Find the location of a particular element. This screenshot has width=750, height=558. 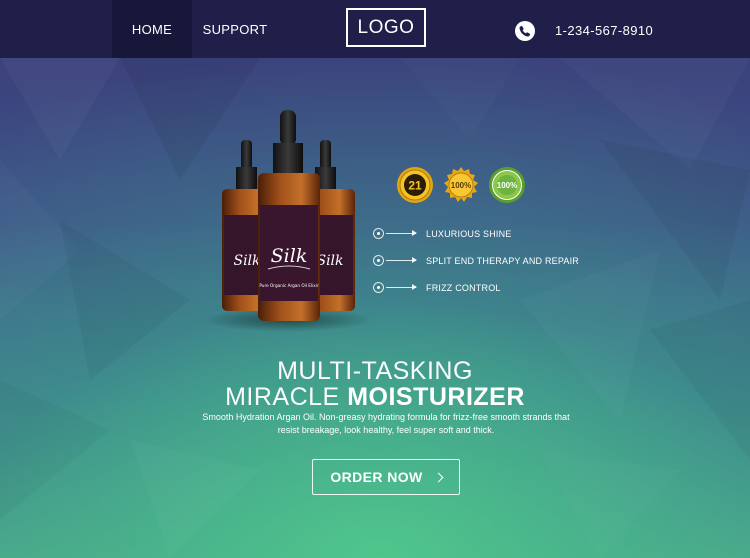

order-now-button: ORDER NOW is located at coordinates (386, 477).